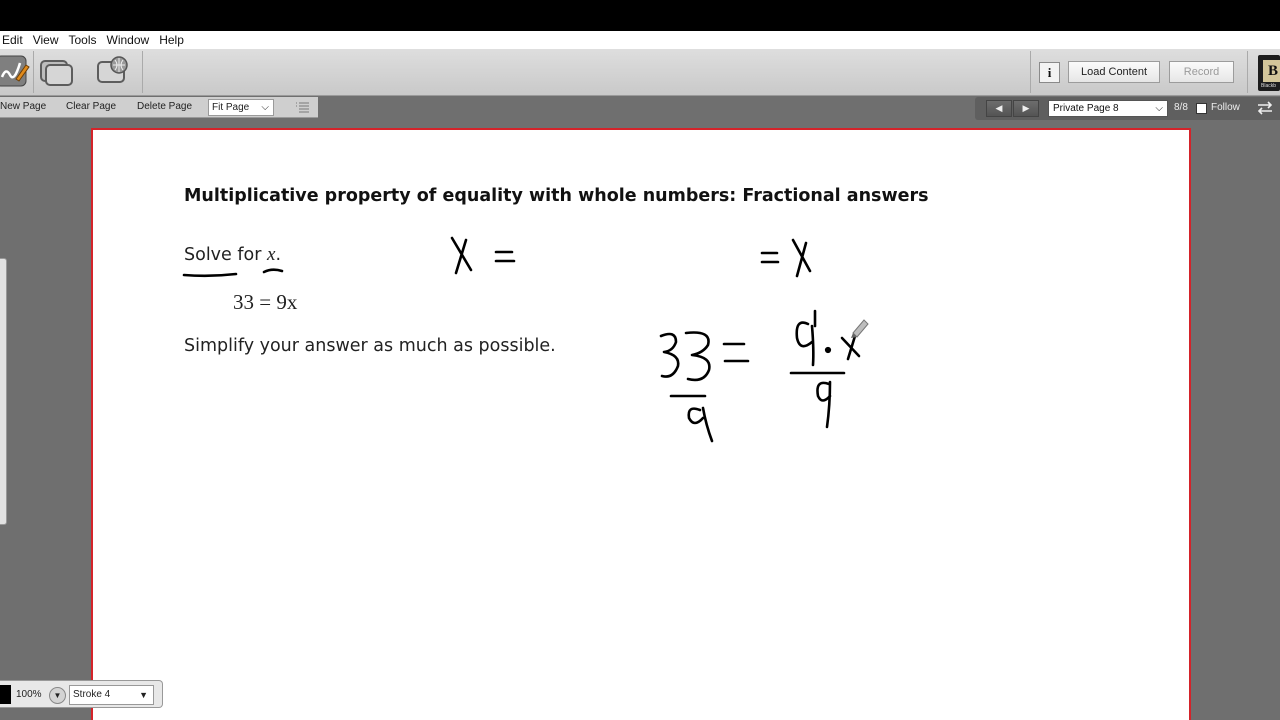 The height and width of the screenshot is (720, 1280). I want to click on menu-help: Help, so click(171, 40).